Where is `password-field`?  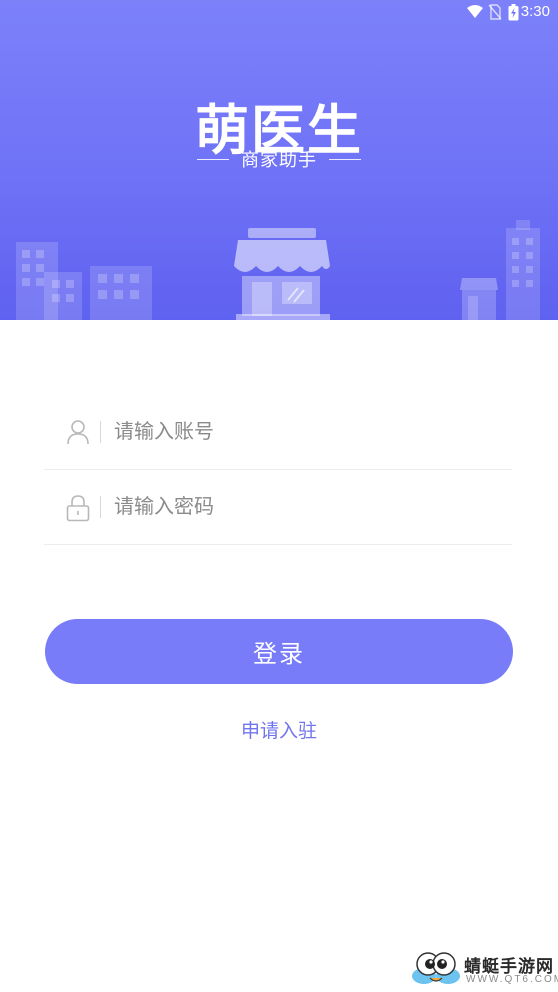
password-field is located at coordinates (278, 507).